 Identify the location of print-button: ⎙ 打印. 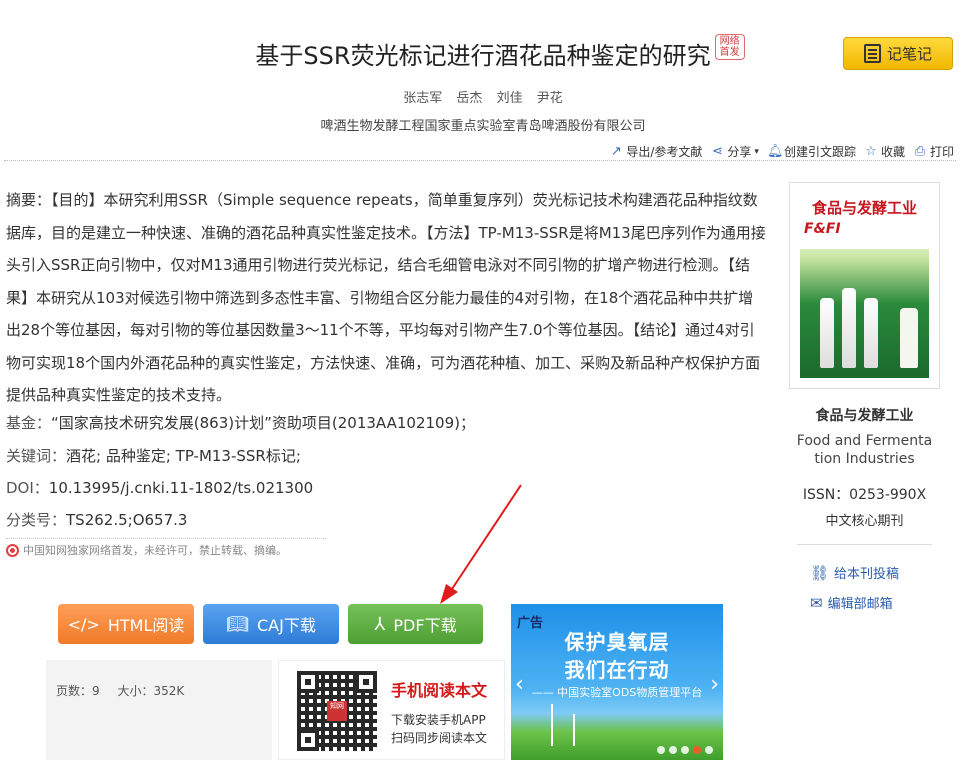
(933, 151).